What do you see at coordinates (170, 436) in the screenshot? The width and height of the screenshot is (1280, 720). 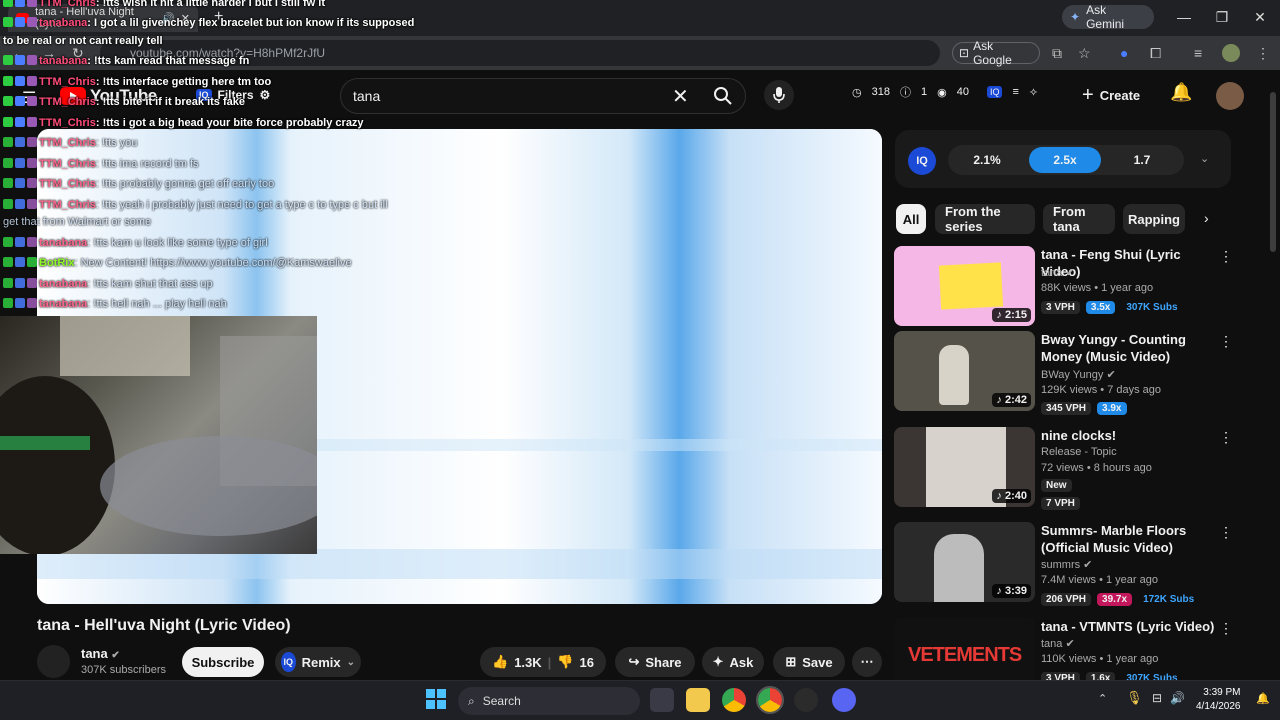 I see `webcam-image` at bounding box center [170, 436].